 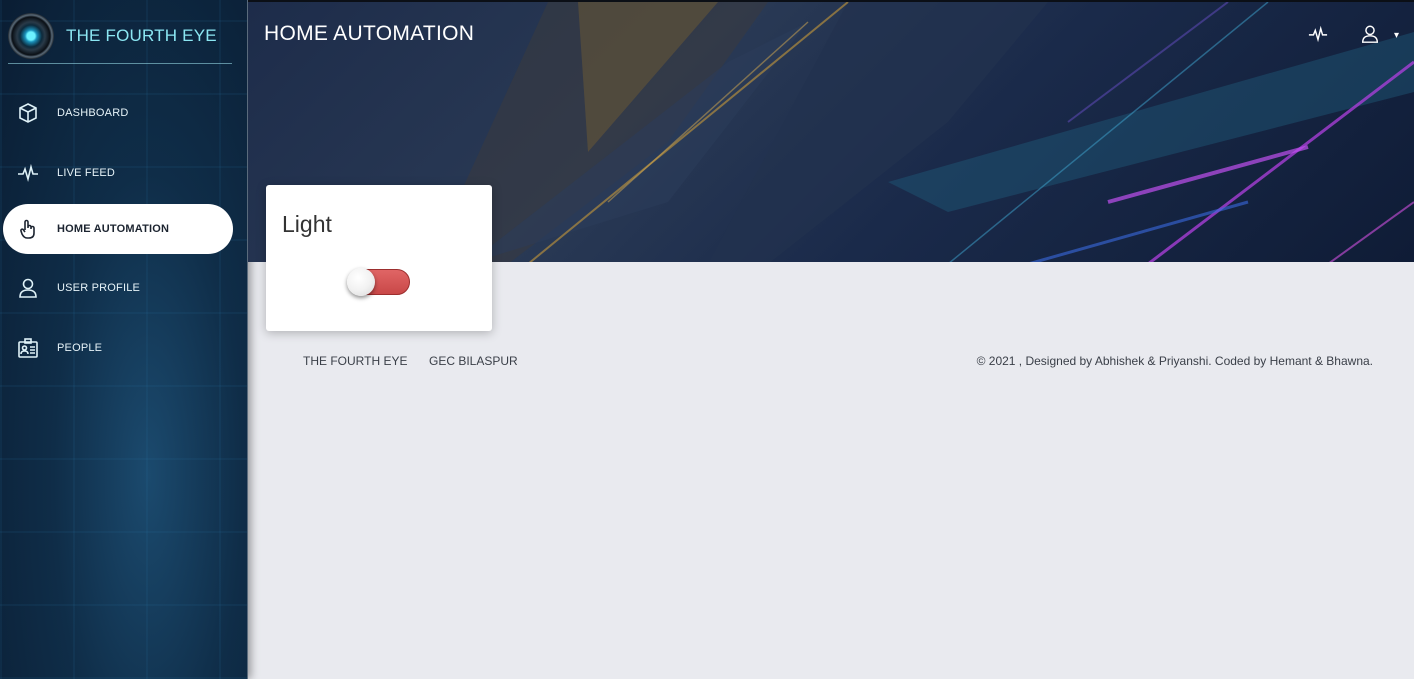 What do you see at coordinates (28, 348) in the screenshot?
I see `id-card-icon` at bounding box center [28, 348].